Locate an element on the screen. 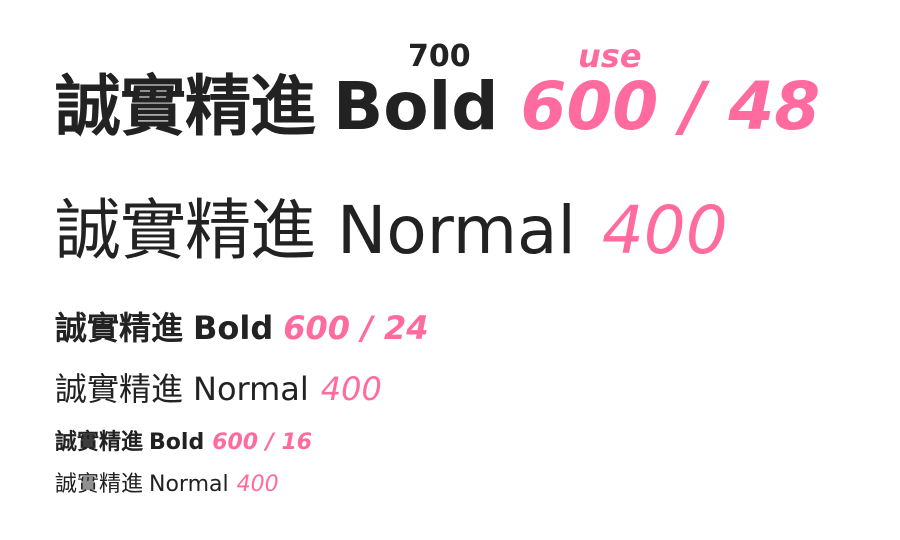  specimen-row-bold-48: 誠實精進 Bold 600 / 48 is located at coordinates (437, 107).